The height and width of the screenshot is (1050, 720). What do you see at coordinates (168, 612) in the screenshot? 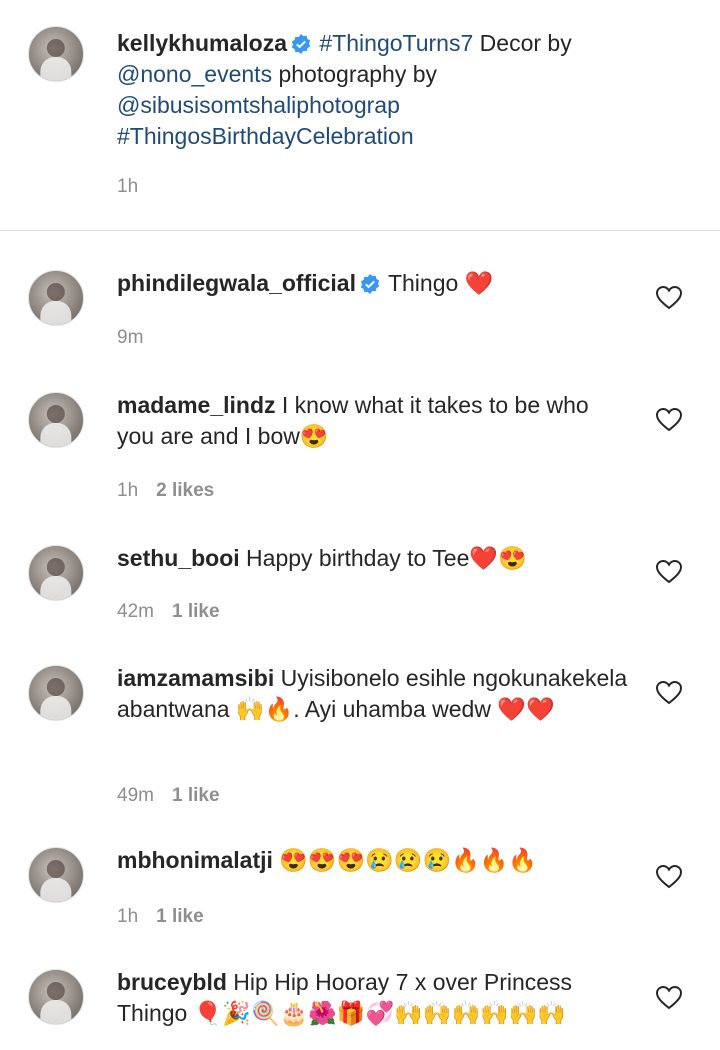
I see `comment-meta: 42m 1 like` at bounding box center [168, 612].